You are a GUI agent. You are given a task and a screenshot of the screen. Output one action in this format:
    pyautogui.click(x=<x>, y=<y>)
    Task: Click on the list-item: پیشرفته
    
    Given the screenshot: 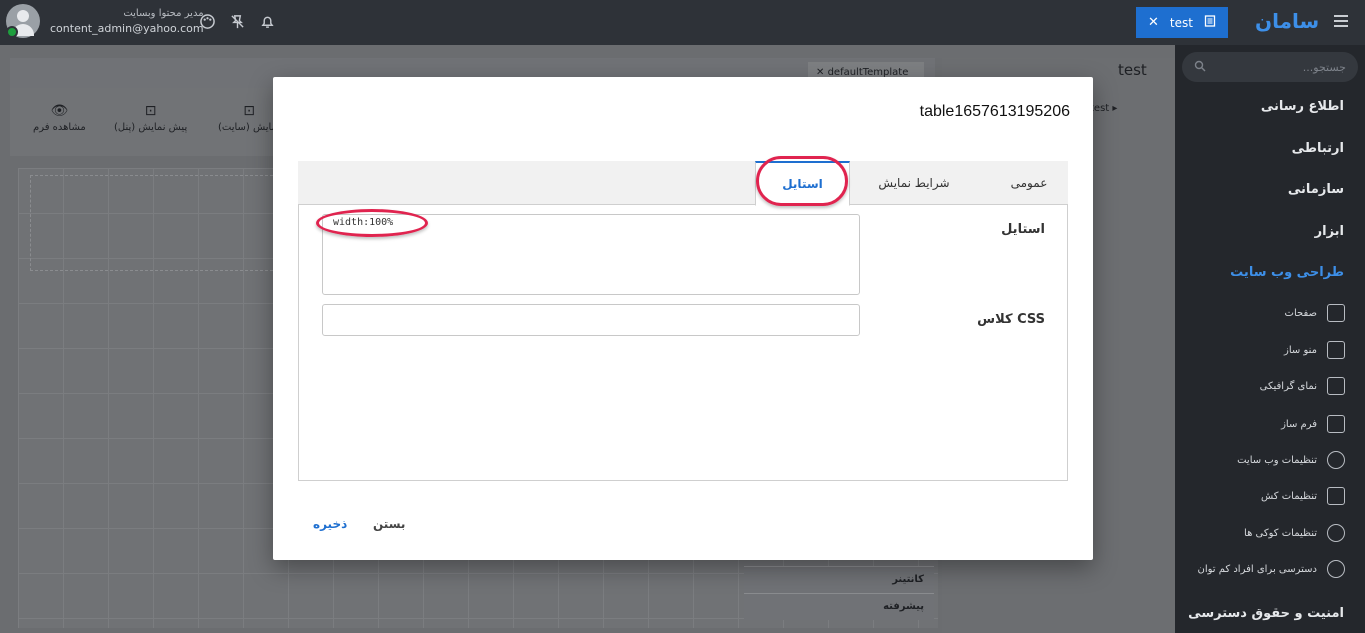 What is the action you would take?
    pyautogui.click(x=839, y=606)
    